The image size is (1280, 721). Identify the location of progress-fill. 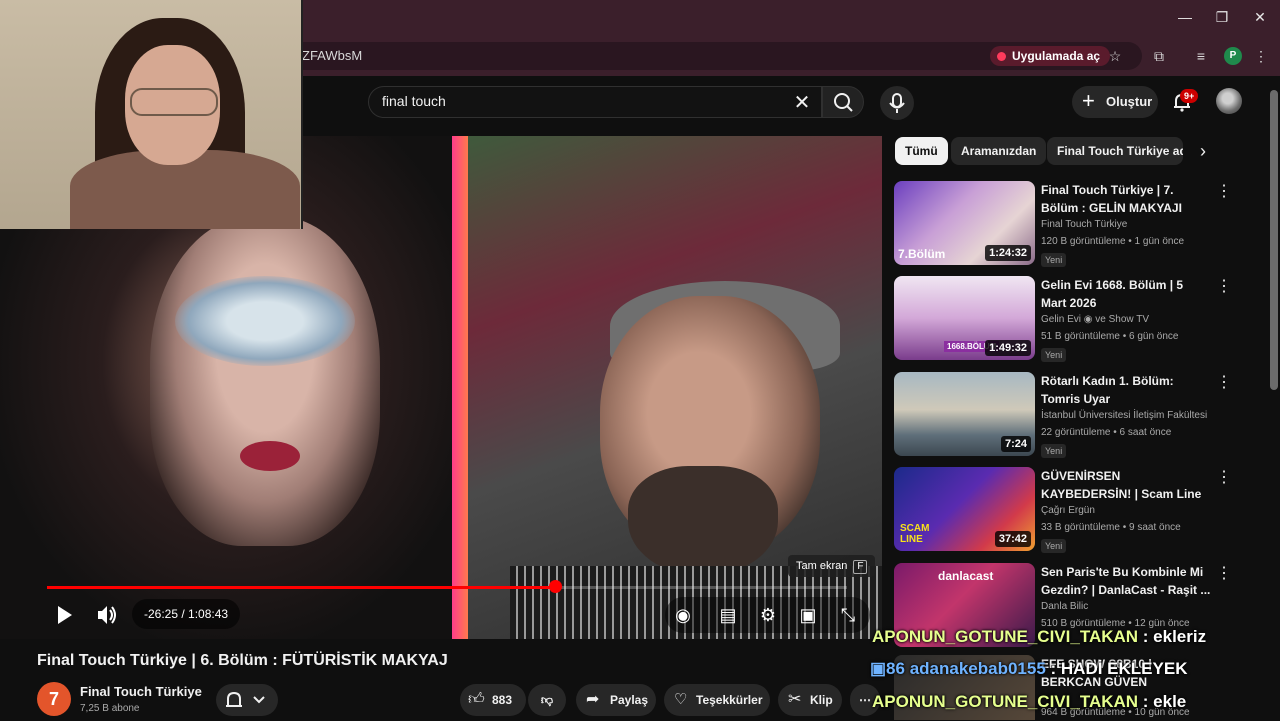
(301, 587).